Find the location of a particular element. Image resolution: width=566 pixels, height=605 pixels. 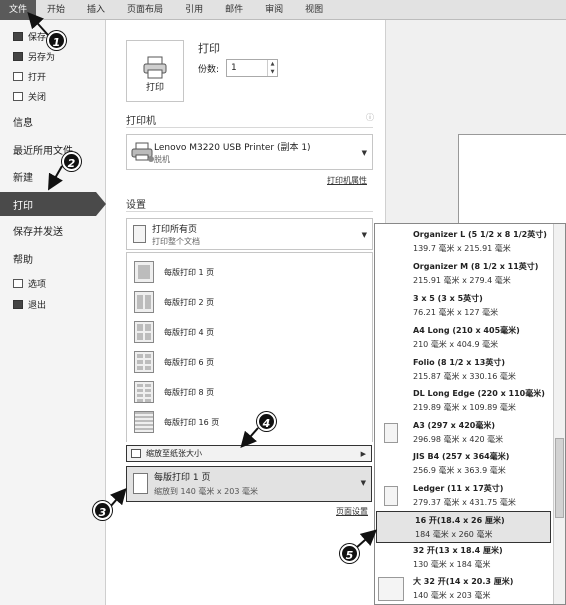

callout-badge-1: 1 is located at coordinates (56, 40).